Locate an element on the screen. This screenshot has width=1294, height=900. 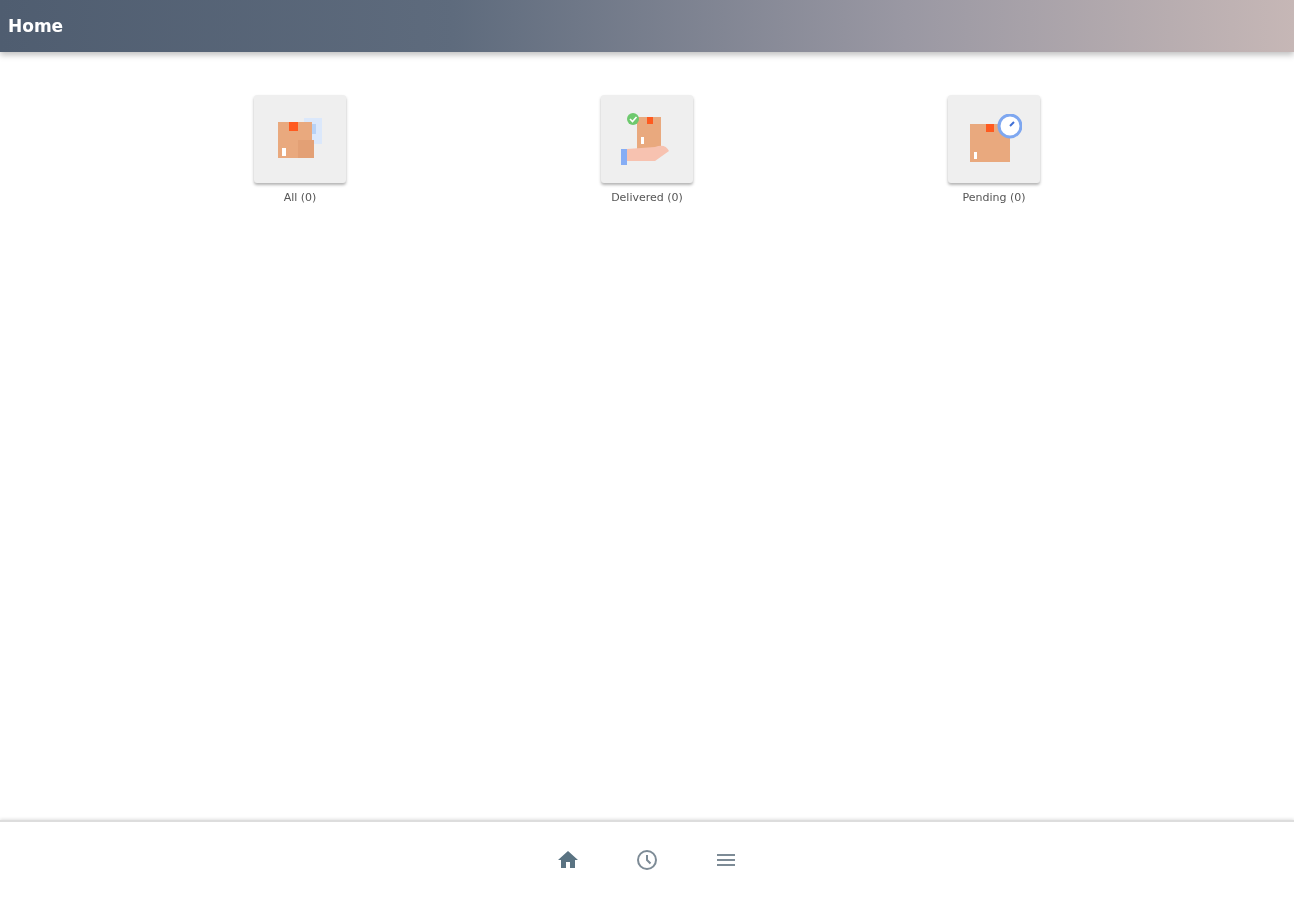
header-title: Home is located at coordinates (36, 26).